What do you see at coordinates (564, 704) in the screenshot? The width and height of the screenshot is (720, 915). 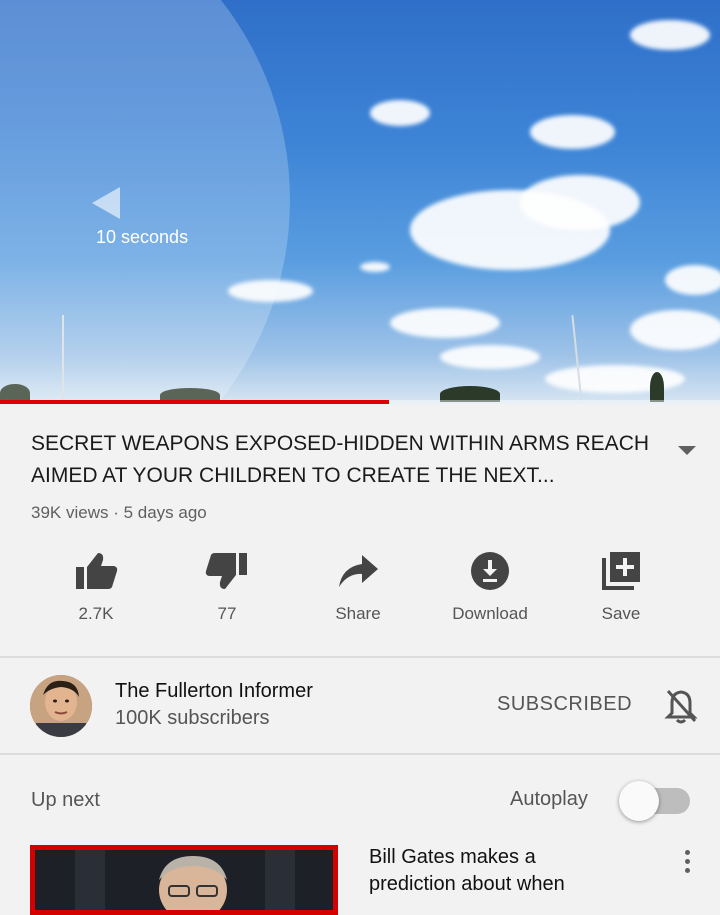 I see `subscribed-button: SUBSCRIBED` at bounding box center [564, 704].